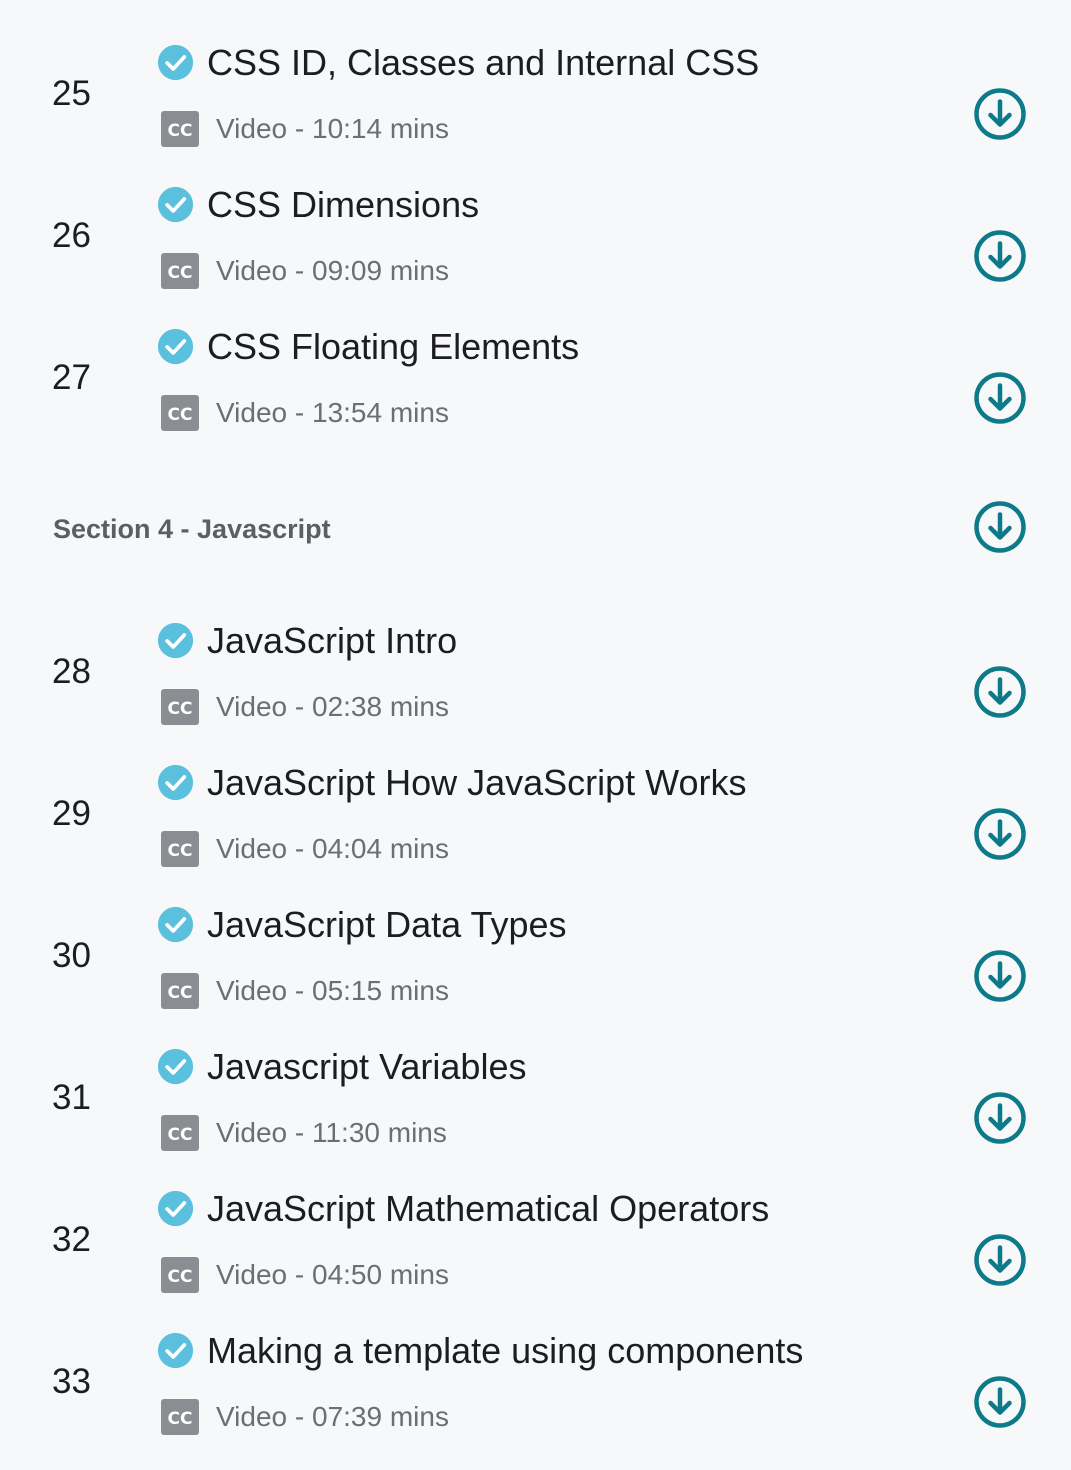 This screenshot has height=1470, width=1071. What do you see at coordinates (488, 1208) in the screenshot?
I see `lesson-title: JavaScript Mathematical Operators` at bounding box center [488, 1208].